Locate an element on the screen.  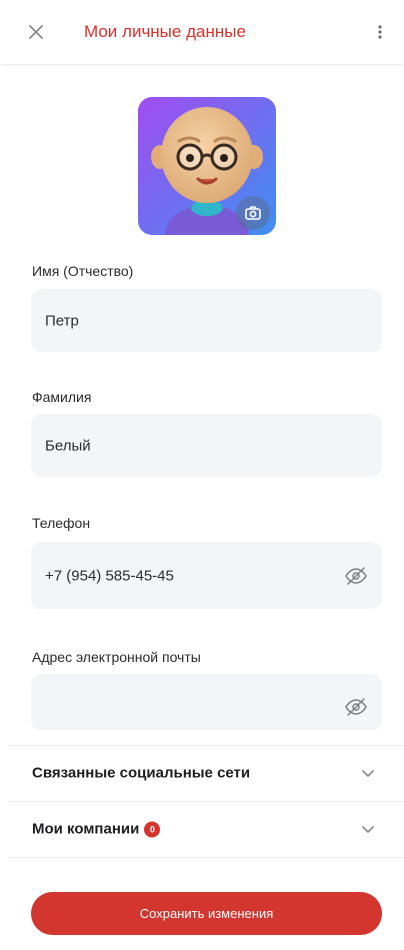
linked-socials-section: Связанные социальные сети is located at coordinates (202, 773).